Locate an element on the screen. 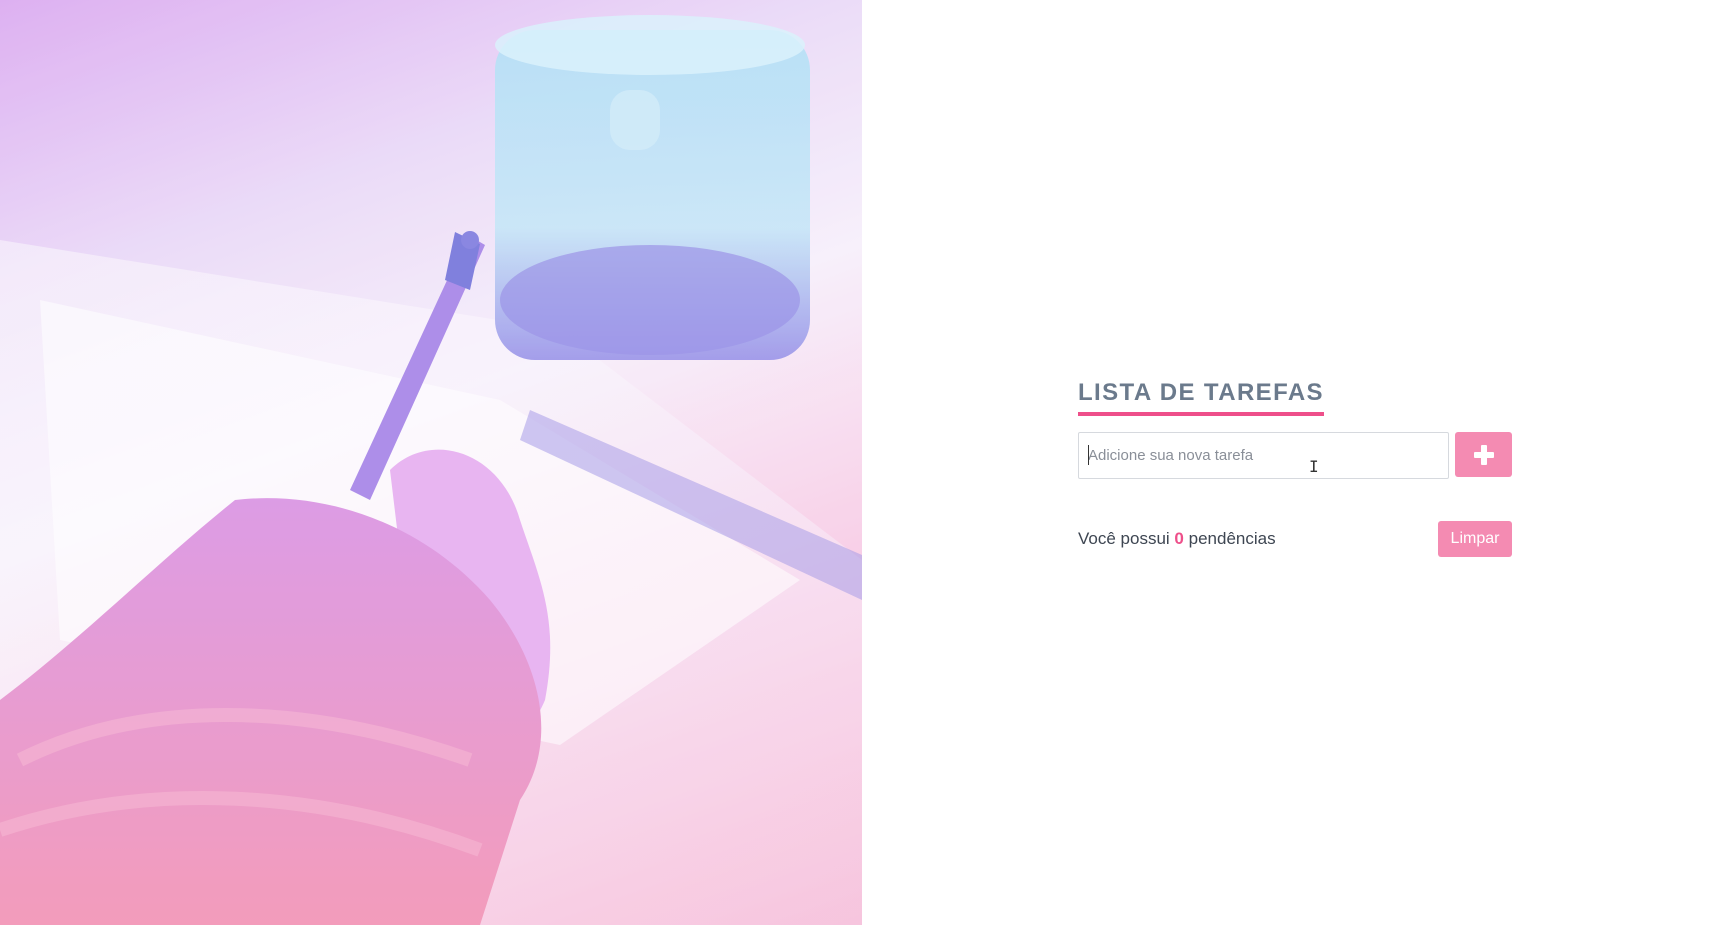  add-task-button is located at coordinates (1483, 454).